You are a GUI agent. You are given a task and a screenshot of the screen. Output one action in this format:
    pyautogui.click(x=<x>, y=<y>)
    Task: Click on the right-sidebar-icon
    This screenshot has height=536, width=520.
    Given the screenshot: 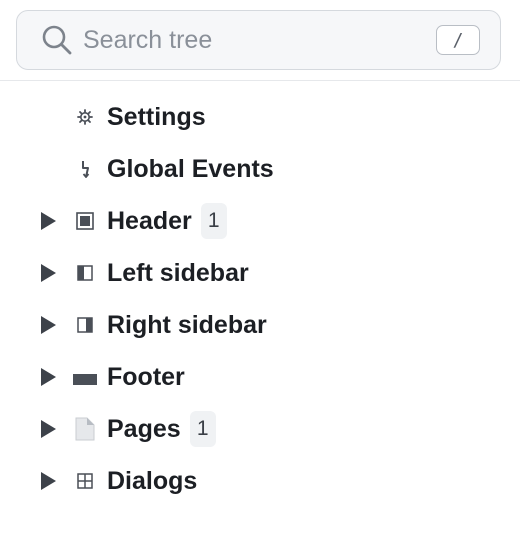 What is the action you would take?
    pyautogui.click(x=85, y=325)
    